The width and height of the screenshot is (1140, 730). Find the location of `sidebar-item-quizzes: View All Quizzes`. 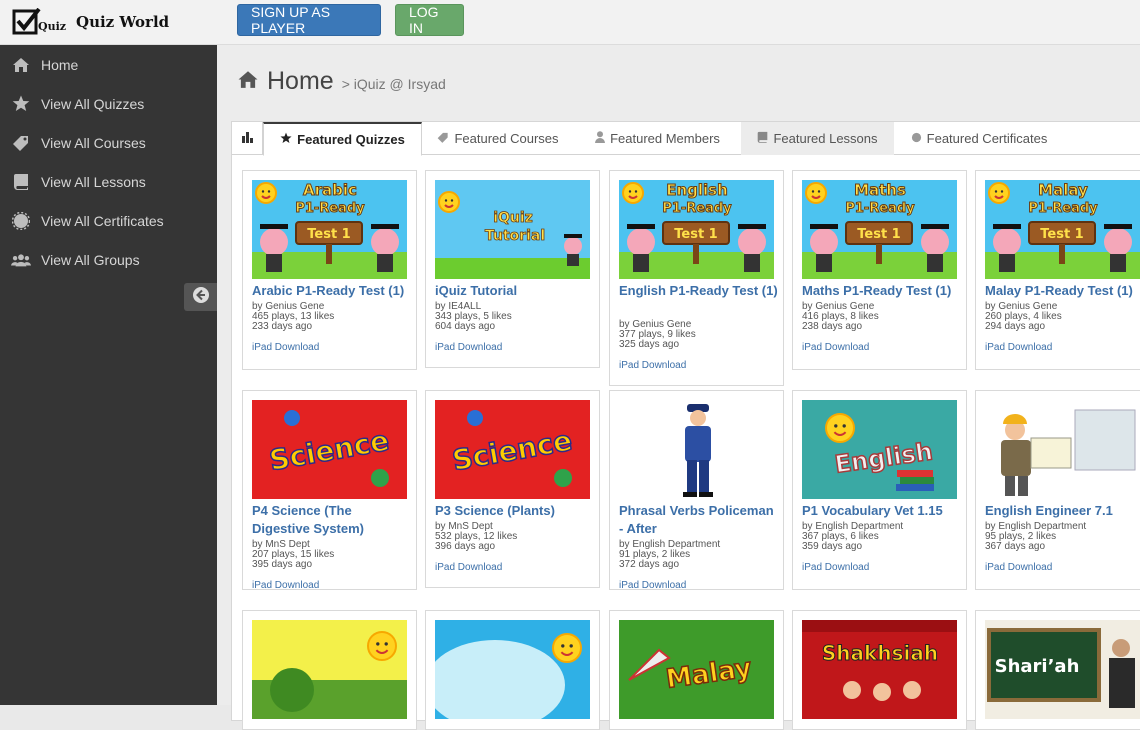

sidebar-item-quizzes: View All Quizzes is located at coordinates (108, 103).